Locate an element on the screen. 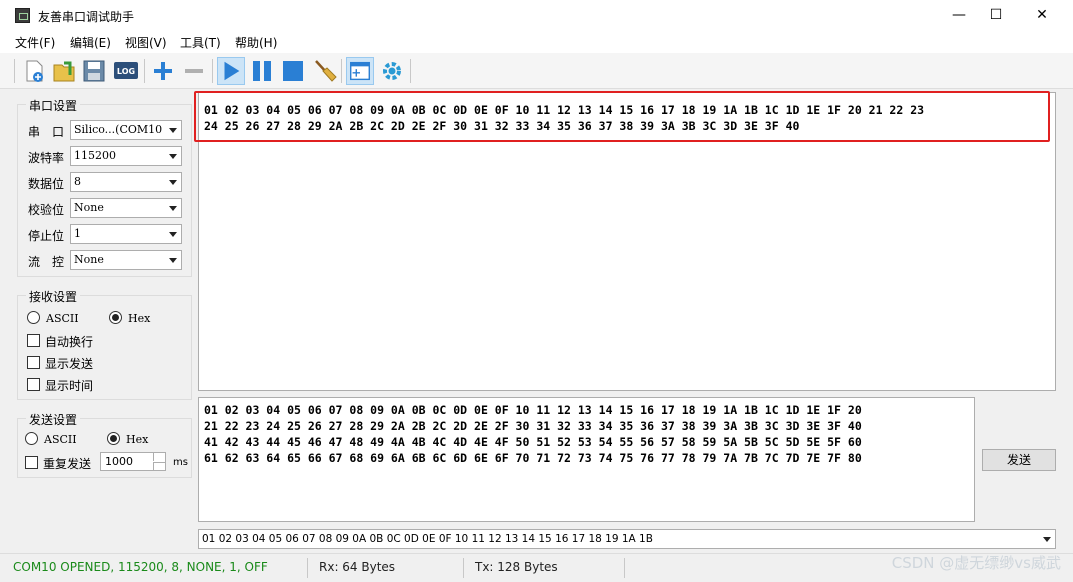  send-ascii-radio is located at coordinates (31, 438).